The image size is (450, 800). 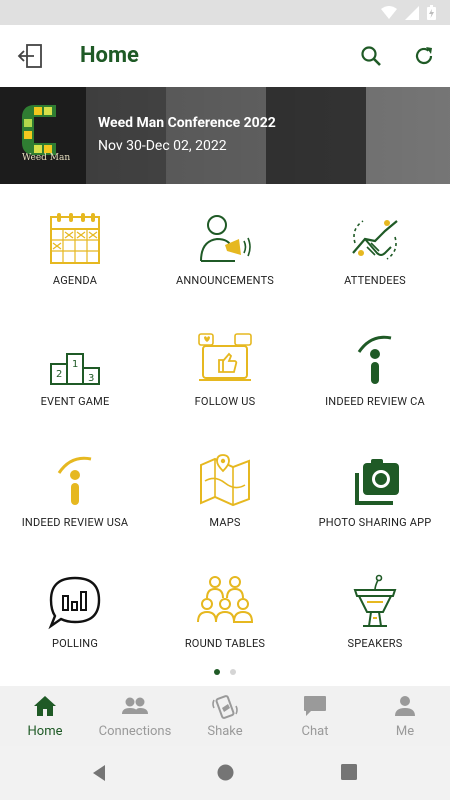 What do you see at coordinates (431, 12) in the screenshot?
I see `battery-icon` at bounding box center [431, 12].